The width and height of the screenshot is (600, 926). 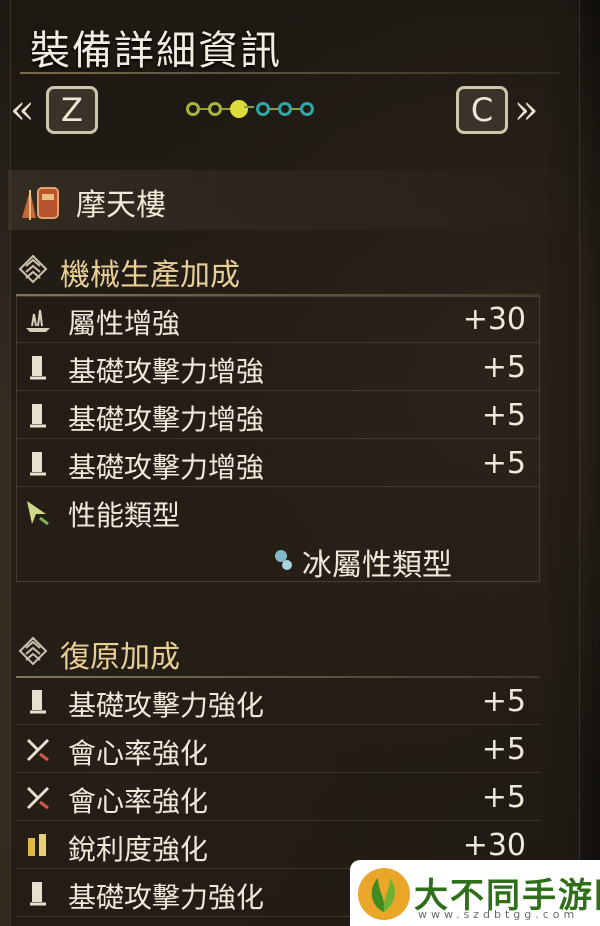 I want to click on stat-label: 銳利度強化, so click(x=138, y=849).